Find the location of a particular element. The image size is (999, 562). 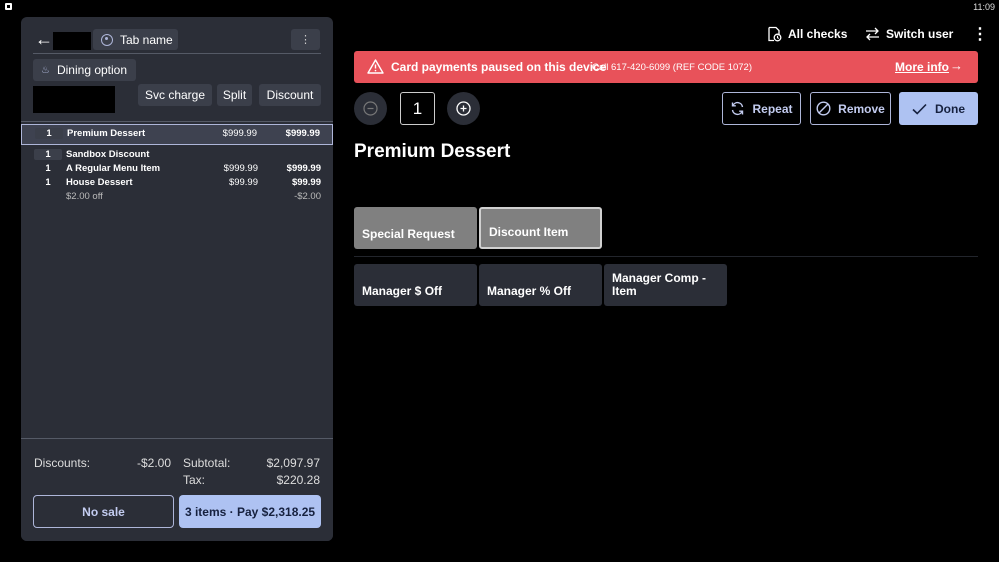

remove-label: Remove is located at coordinates (861, 108).